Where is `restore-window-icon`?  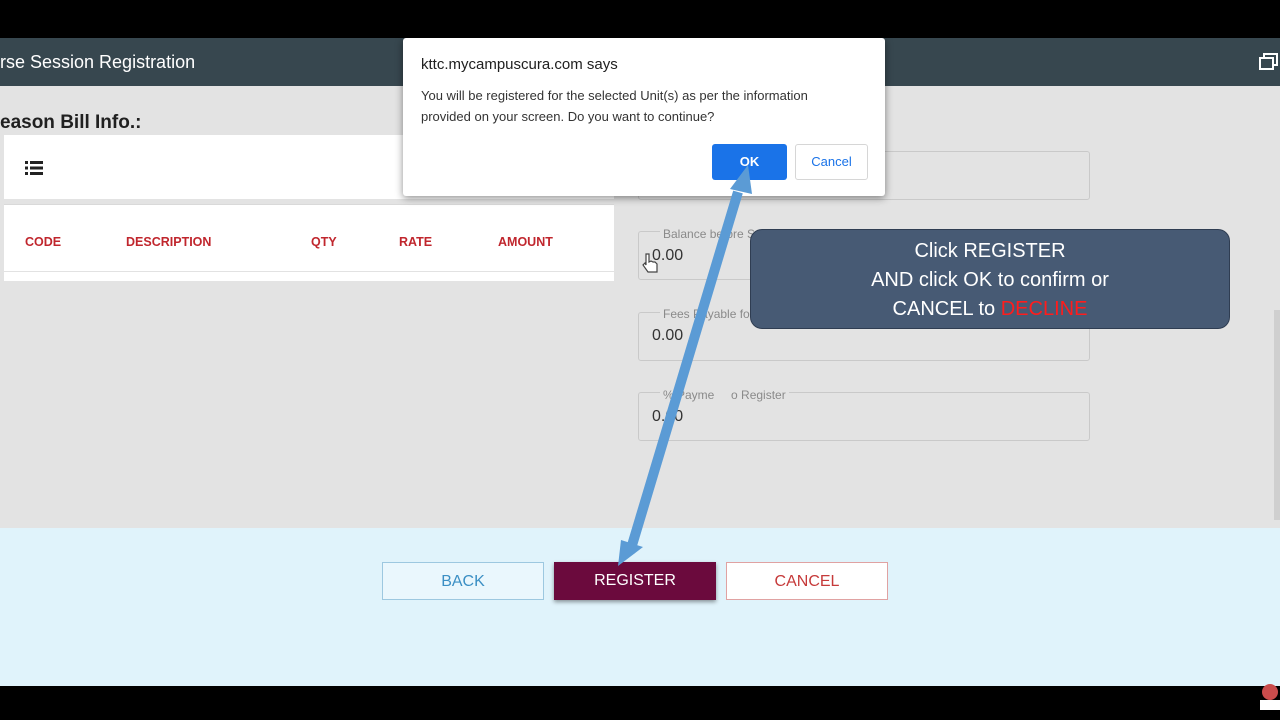 restore-window-icon is located at coordinates (1269, 62).